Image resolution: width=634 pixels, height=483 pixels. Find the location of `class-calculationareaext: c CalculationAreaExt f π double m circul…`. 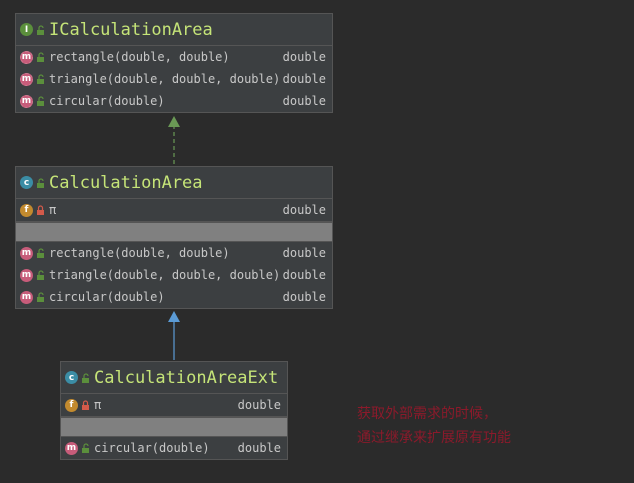

class-calculationareaext: c CalculationAreaExt f π double m circul… is located at coordinates (174, 410).